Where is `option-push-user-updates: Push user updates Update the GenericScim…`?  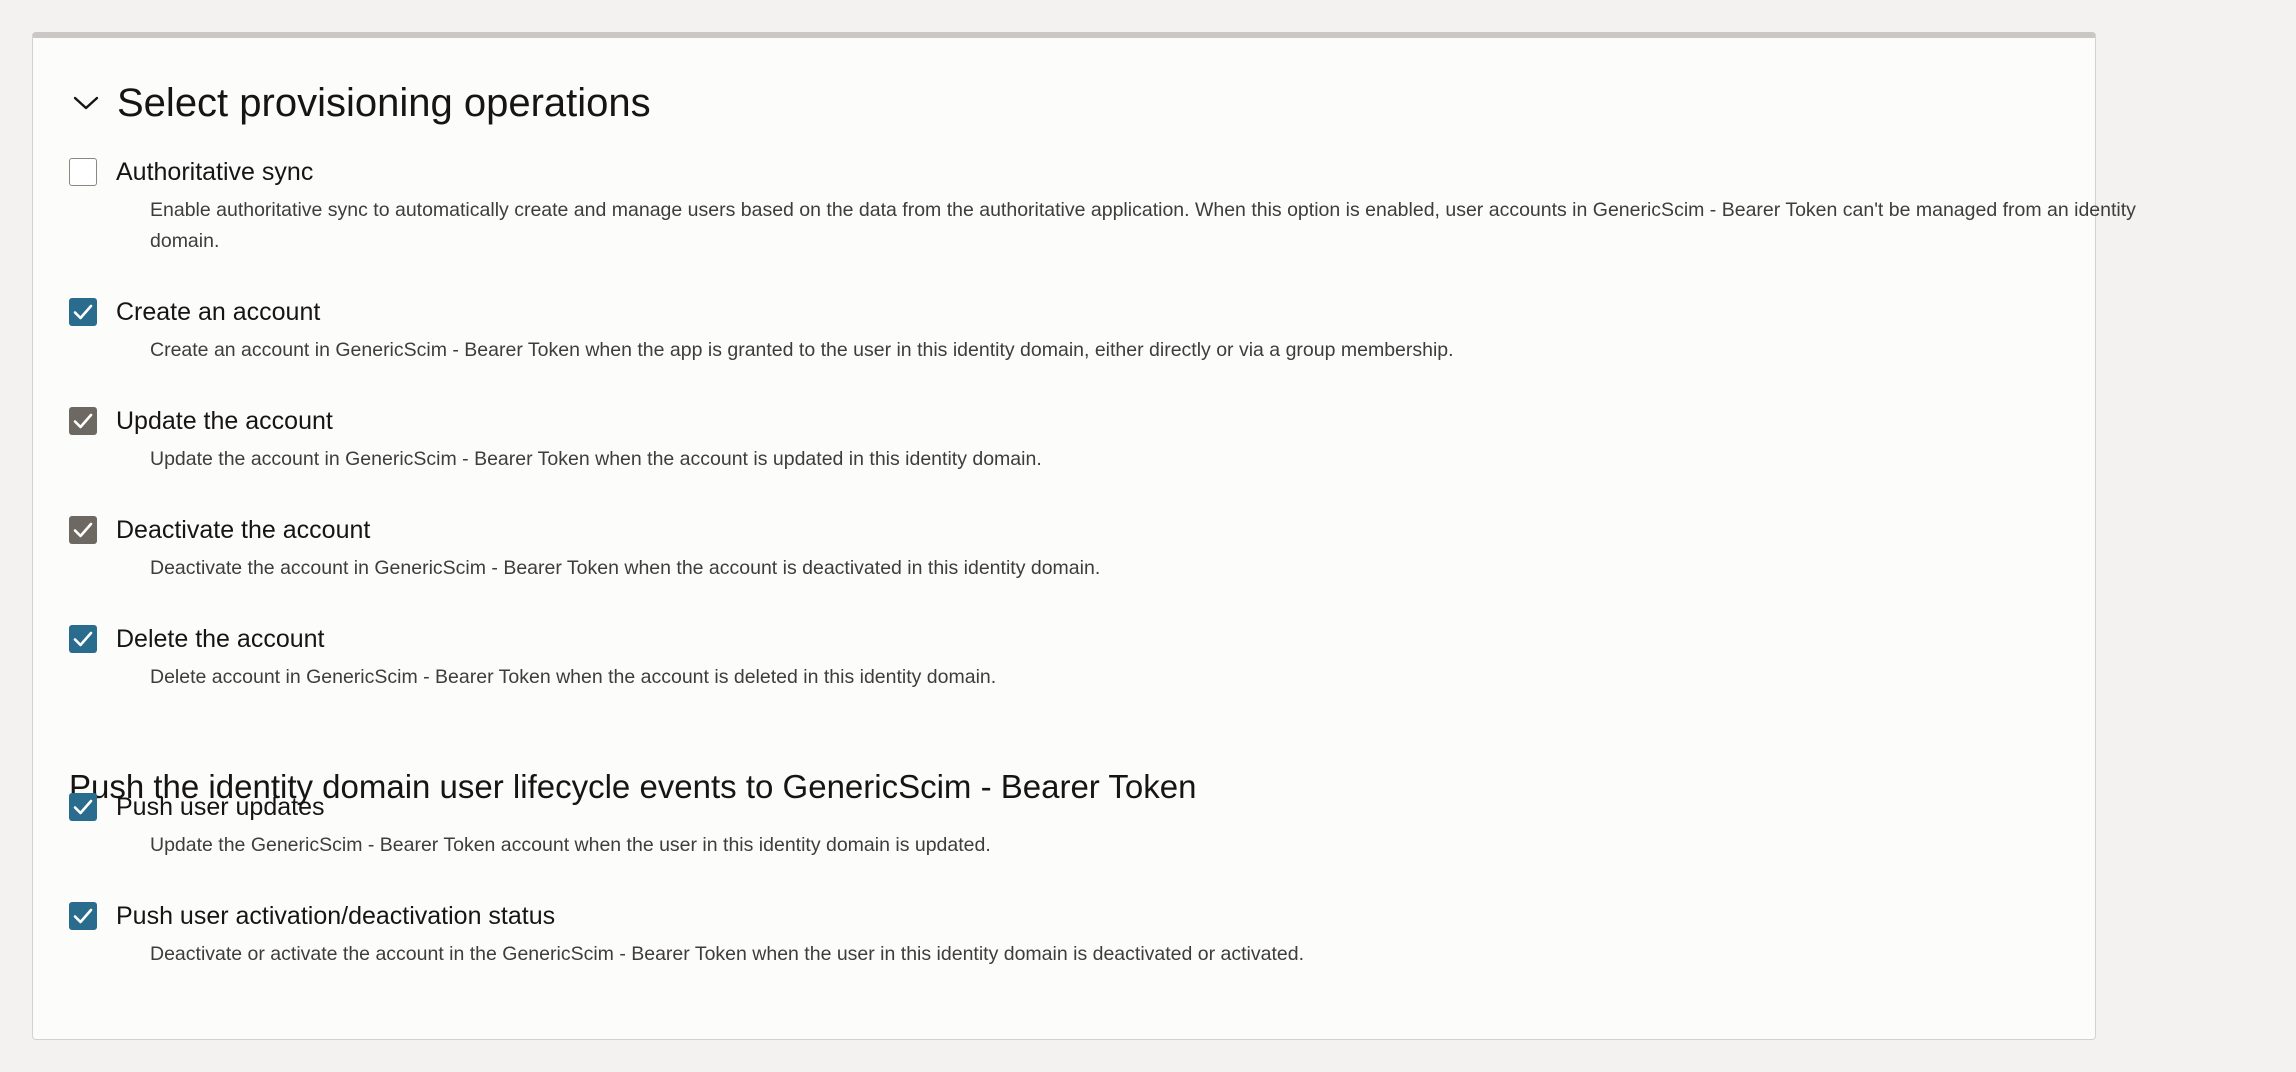
option-push-user-updates: Push user updates Update the GenericScim… is located at coordinates (1109, 825).